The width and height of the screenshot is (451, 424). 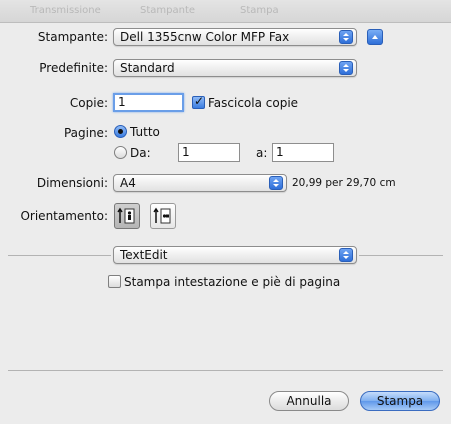 What do you see at coordinates (262, 153) in the screenshot?
I see `pages-to-label: a:` at bounding box center [262, 153].